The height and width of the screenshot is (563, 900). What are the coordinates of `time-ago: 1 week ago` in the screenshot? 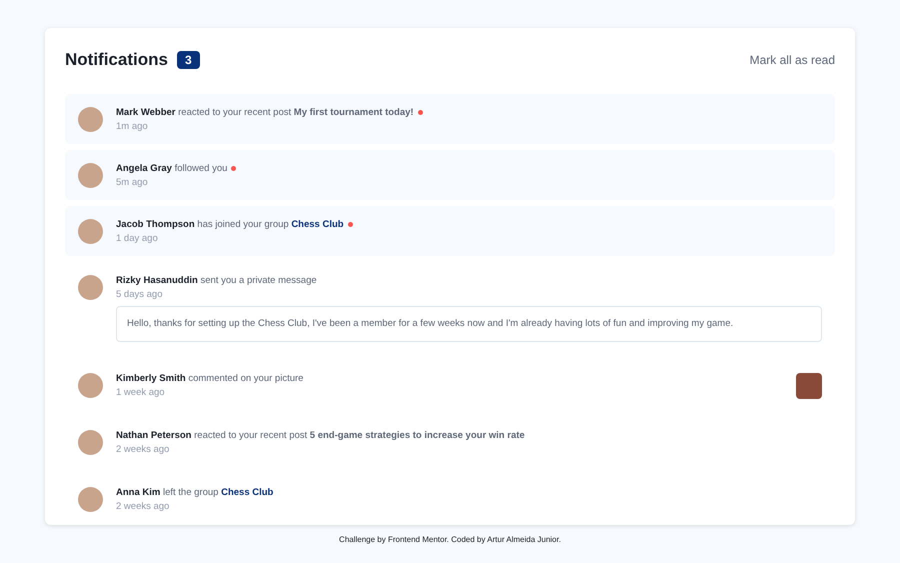 It's located at (141, 392).